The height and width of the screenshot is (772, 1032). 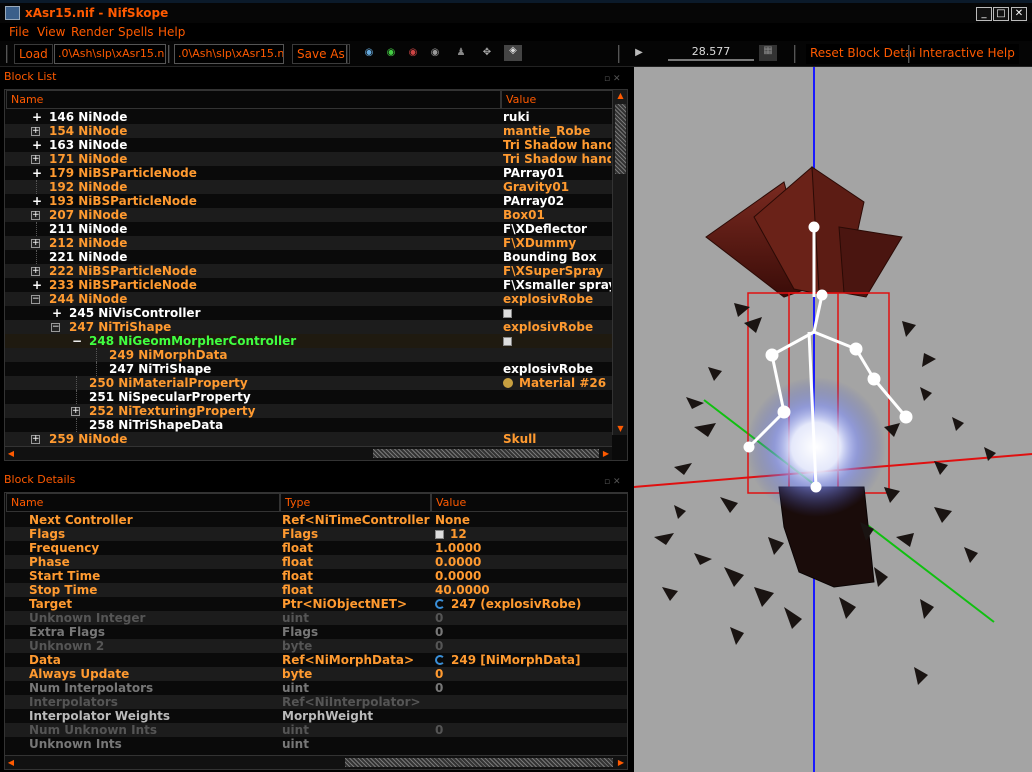 I want to click on play-icon: ▶, so click(x=639, y=53).